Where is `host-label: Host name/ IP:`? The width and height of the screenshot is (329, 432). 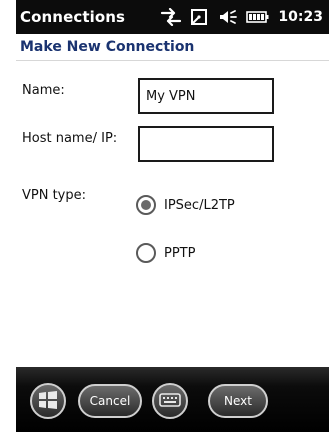 host-label: Host name/ IP: is located at coordinates (70, 138).